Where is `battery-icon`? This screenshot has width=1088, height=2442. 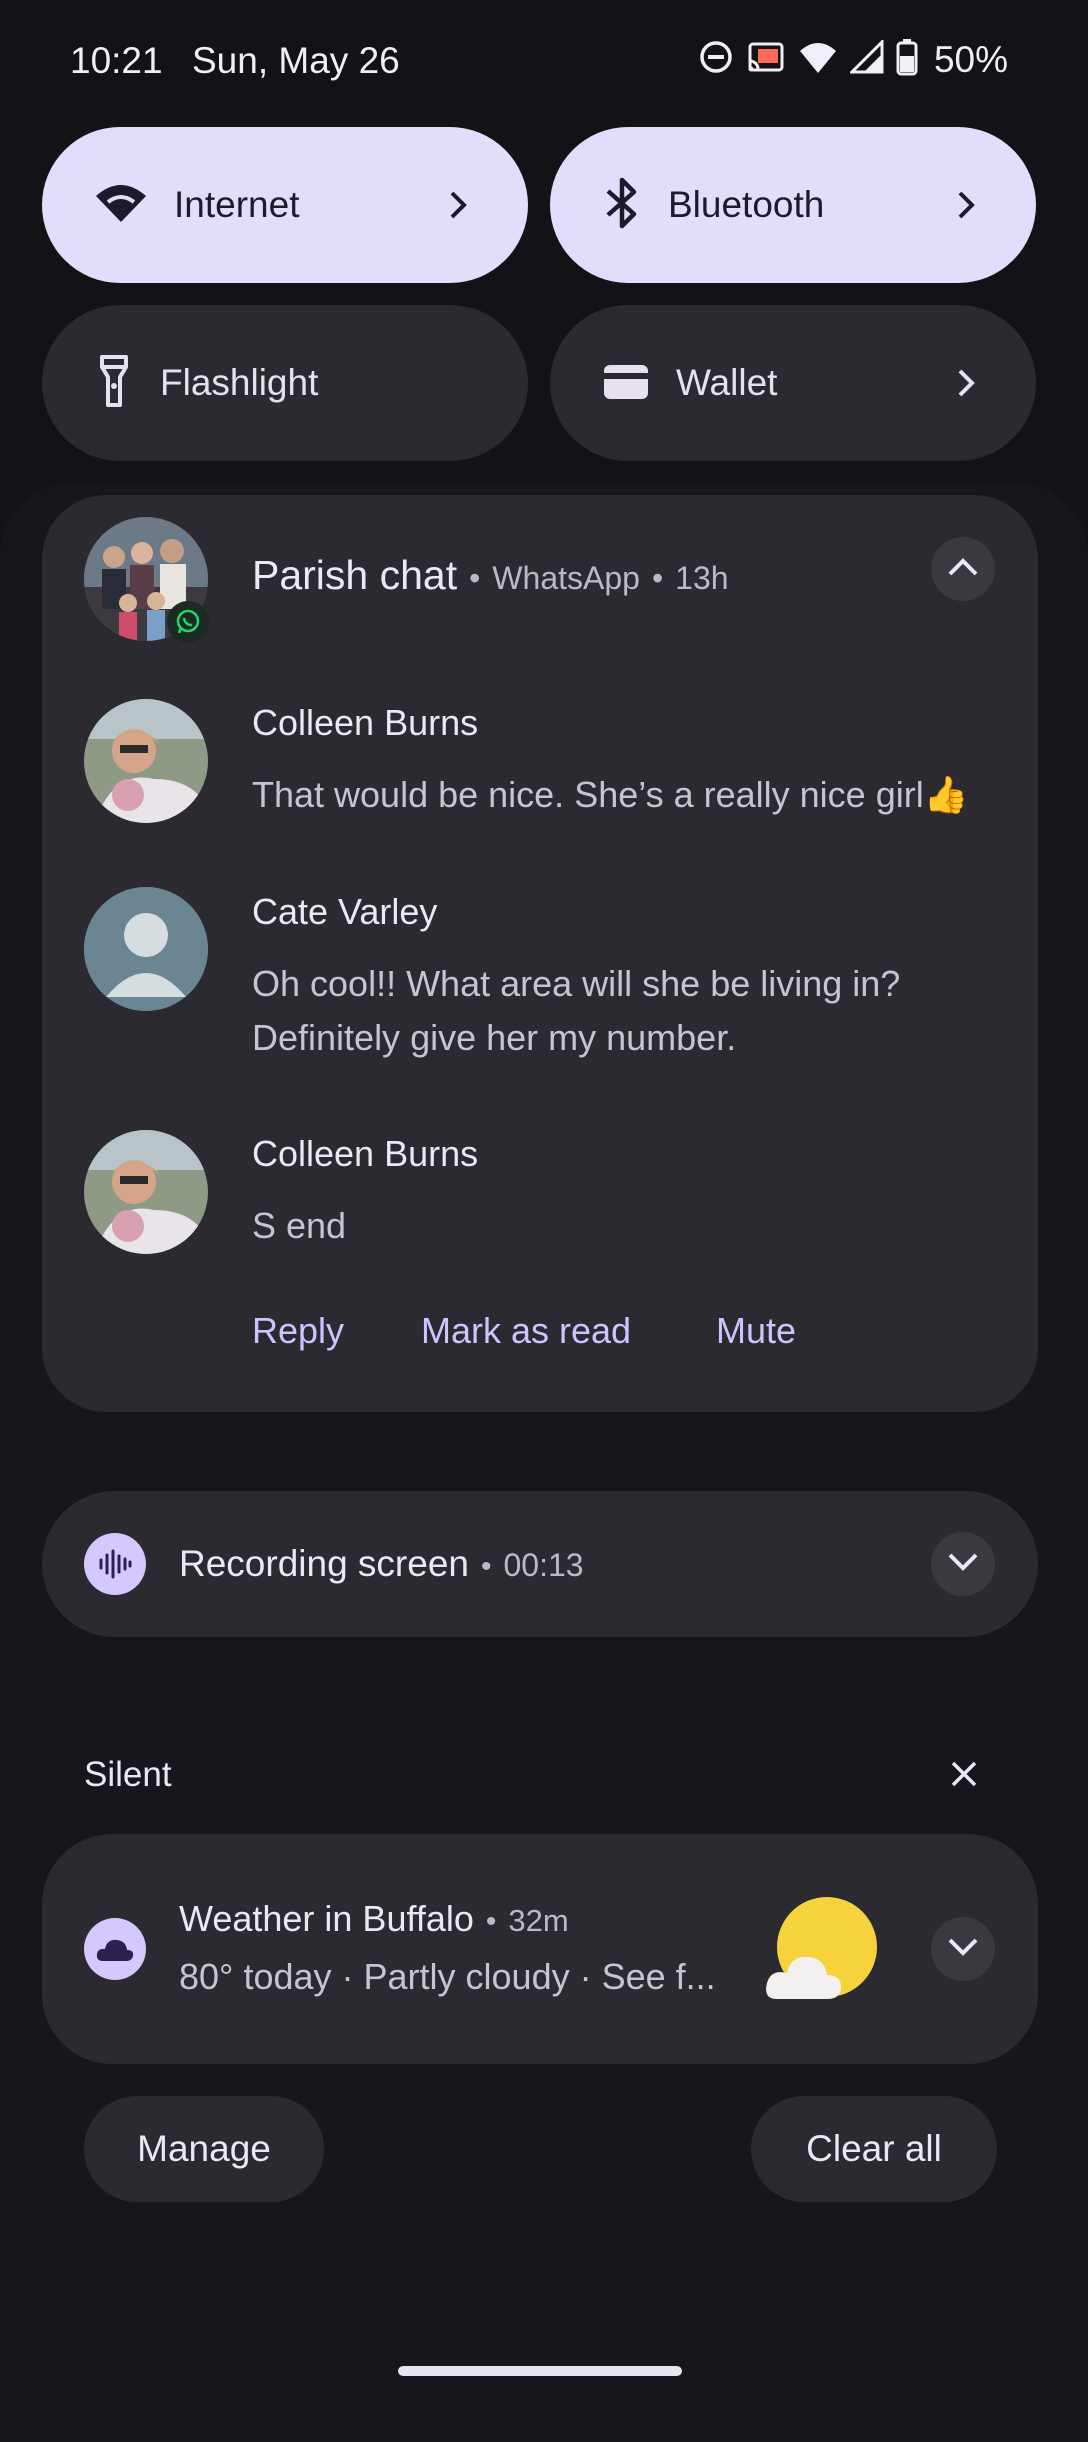
battery-icon is located at coordinates (907, 59).